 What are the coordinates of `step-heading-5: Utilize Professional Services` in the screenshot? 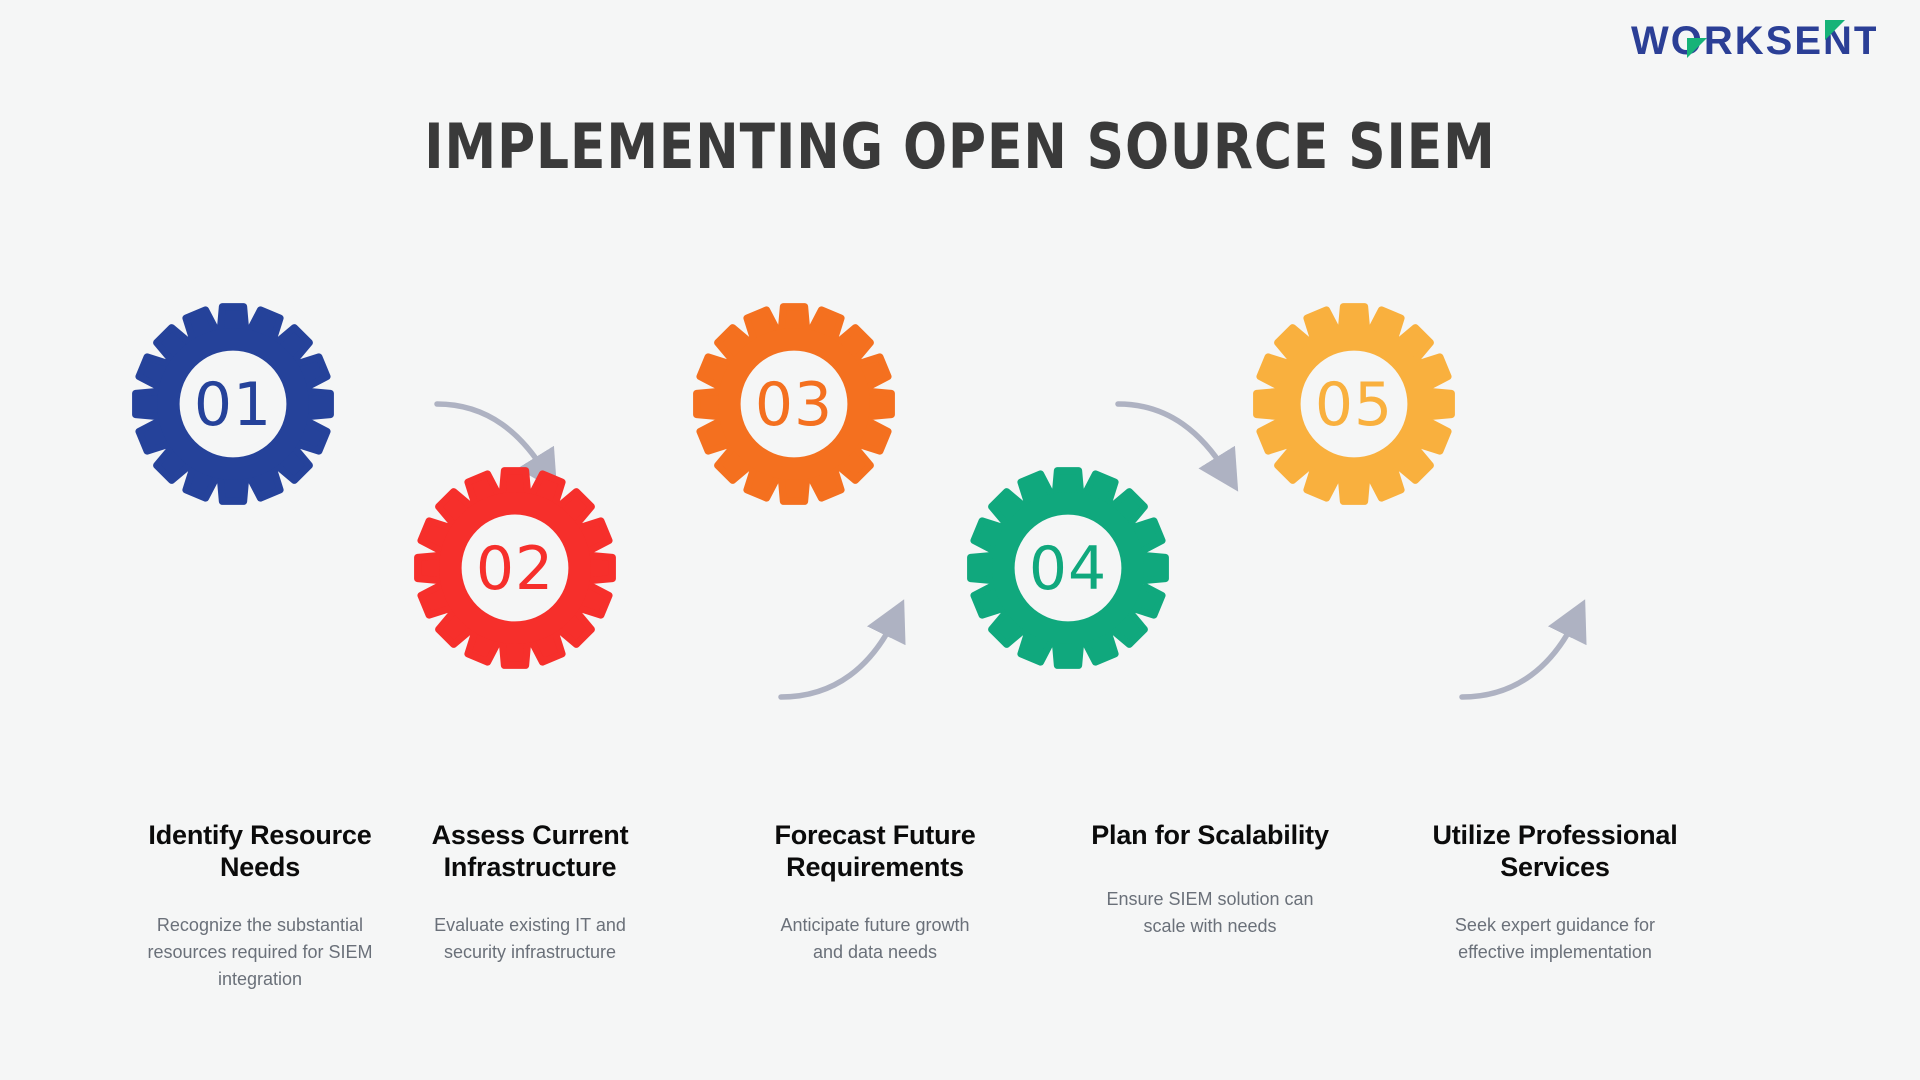 It's located at (1555, 852).